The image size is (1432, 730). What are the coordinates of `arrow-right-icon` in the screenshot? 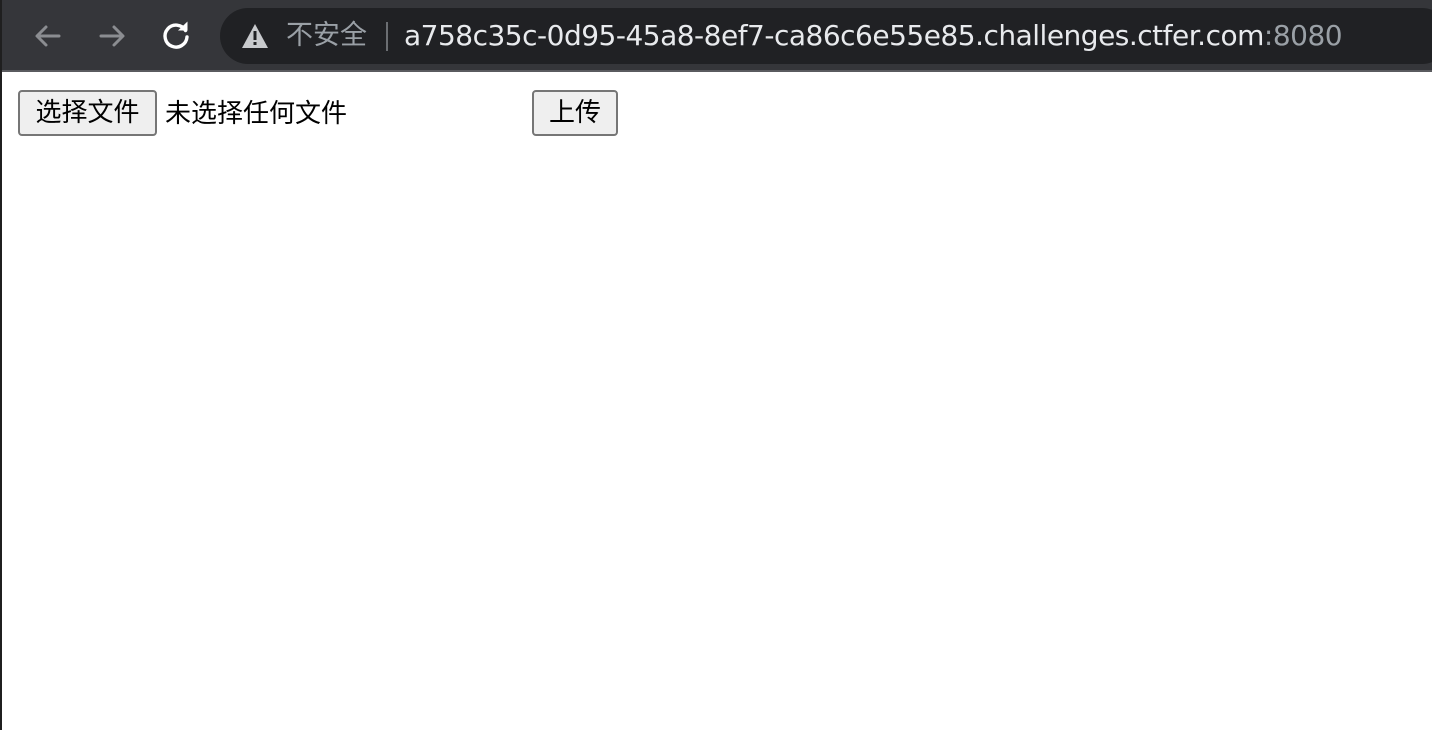 It's located at (112, 36).